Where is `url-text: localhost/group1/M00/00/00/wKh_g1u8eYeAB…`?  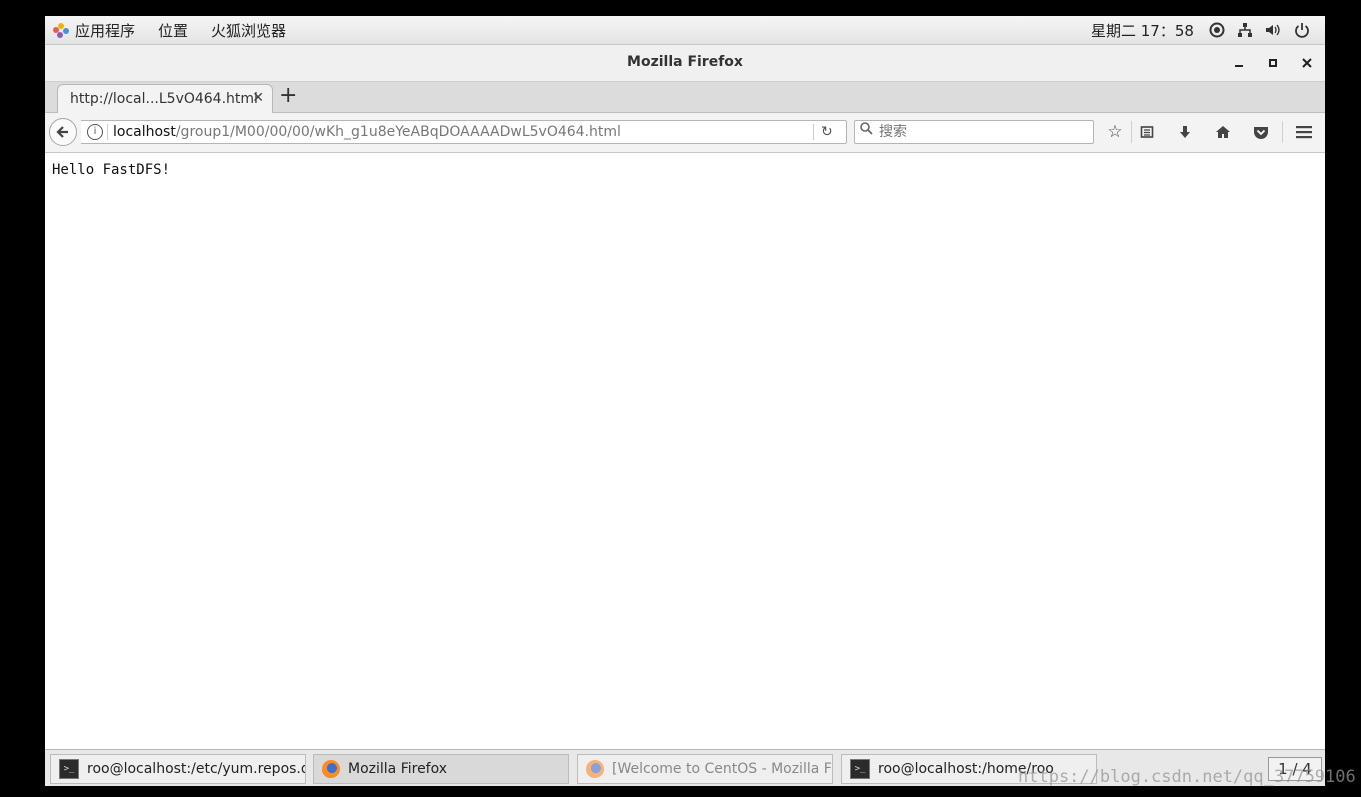
url-text: localhost/group1/M00/00/00/wKh_g1u8eYeAB… is located at coordinates (367, 132).